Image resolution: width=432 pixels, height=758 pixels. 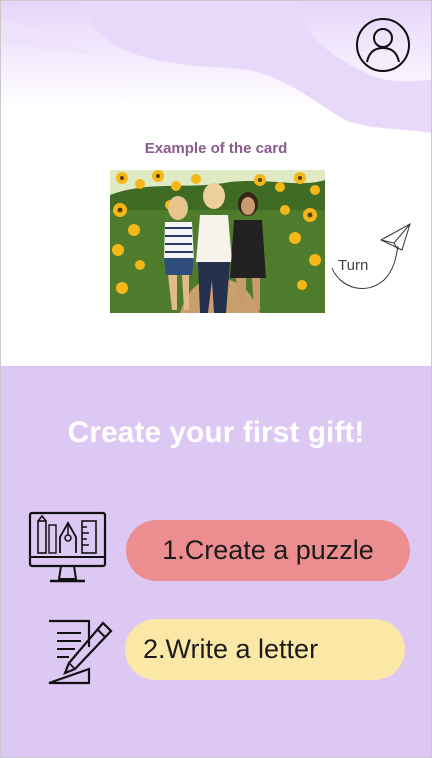 I want to click on create-puzzle-label: 1.Create a puzzle, so click(x=268, y=550).